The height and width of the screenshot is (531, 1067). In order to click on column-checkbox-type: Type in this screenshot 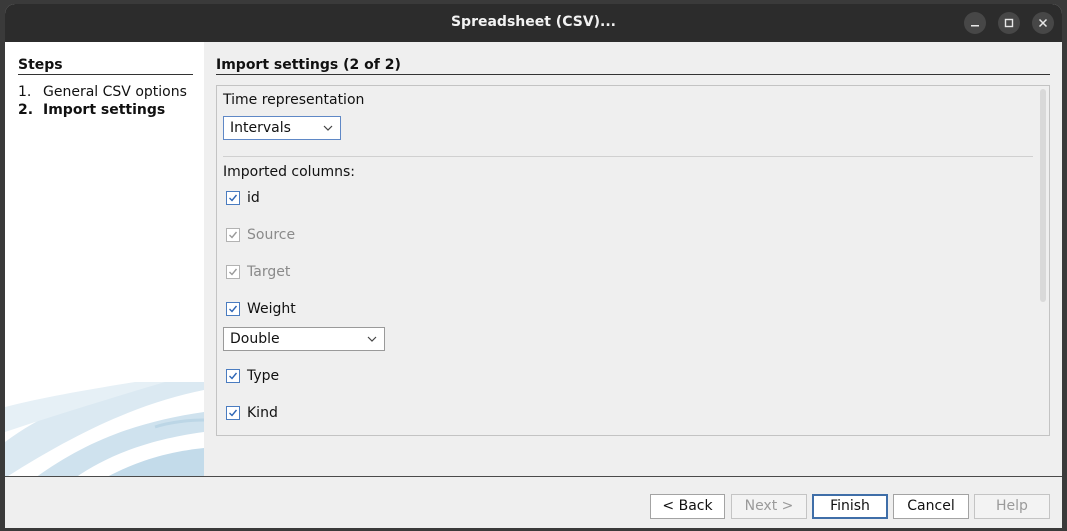, I will do `click(252, 376)`.